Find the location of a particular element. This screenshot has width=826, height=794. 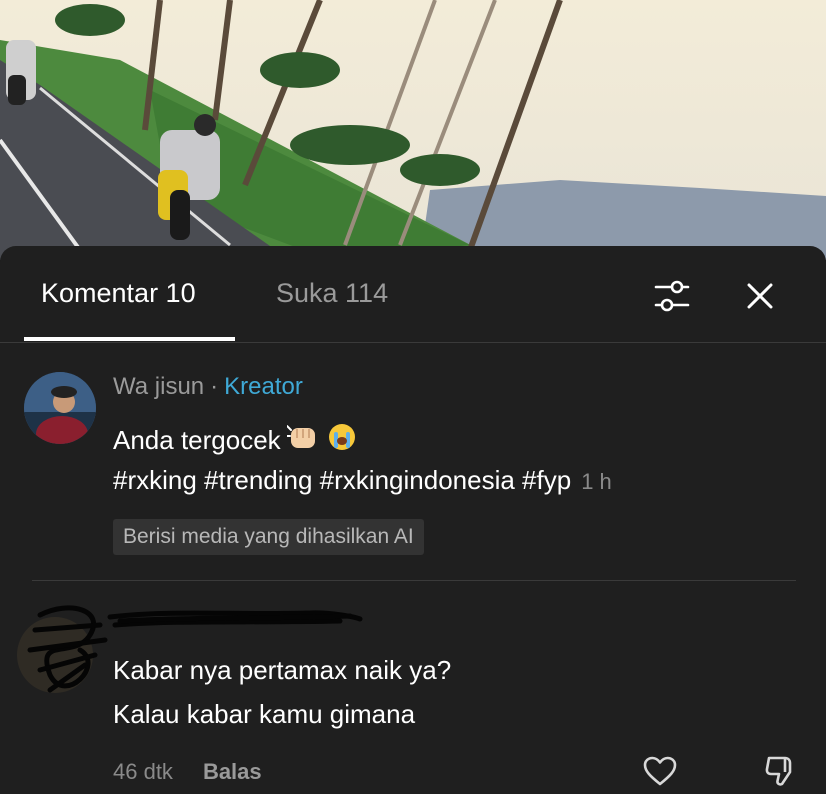

dislike-button is located at coordinates (780, 771).